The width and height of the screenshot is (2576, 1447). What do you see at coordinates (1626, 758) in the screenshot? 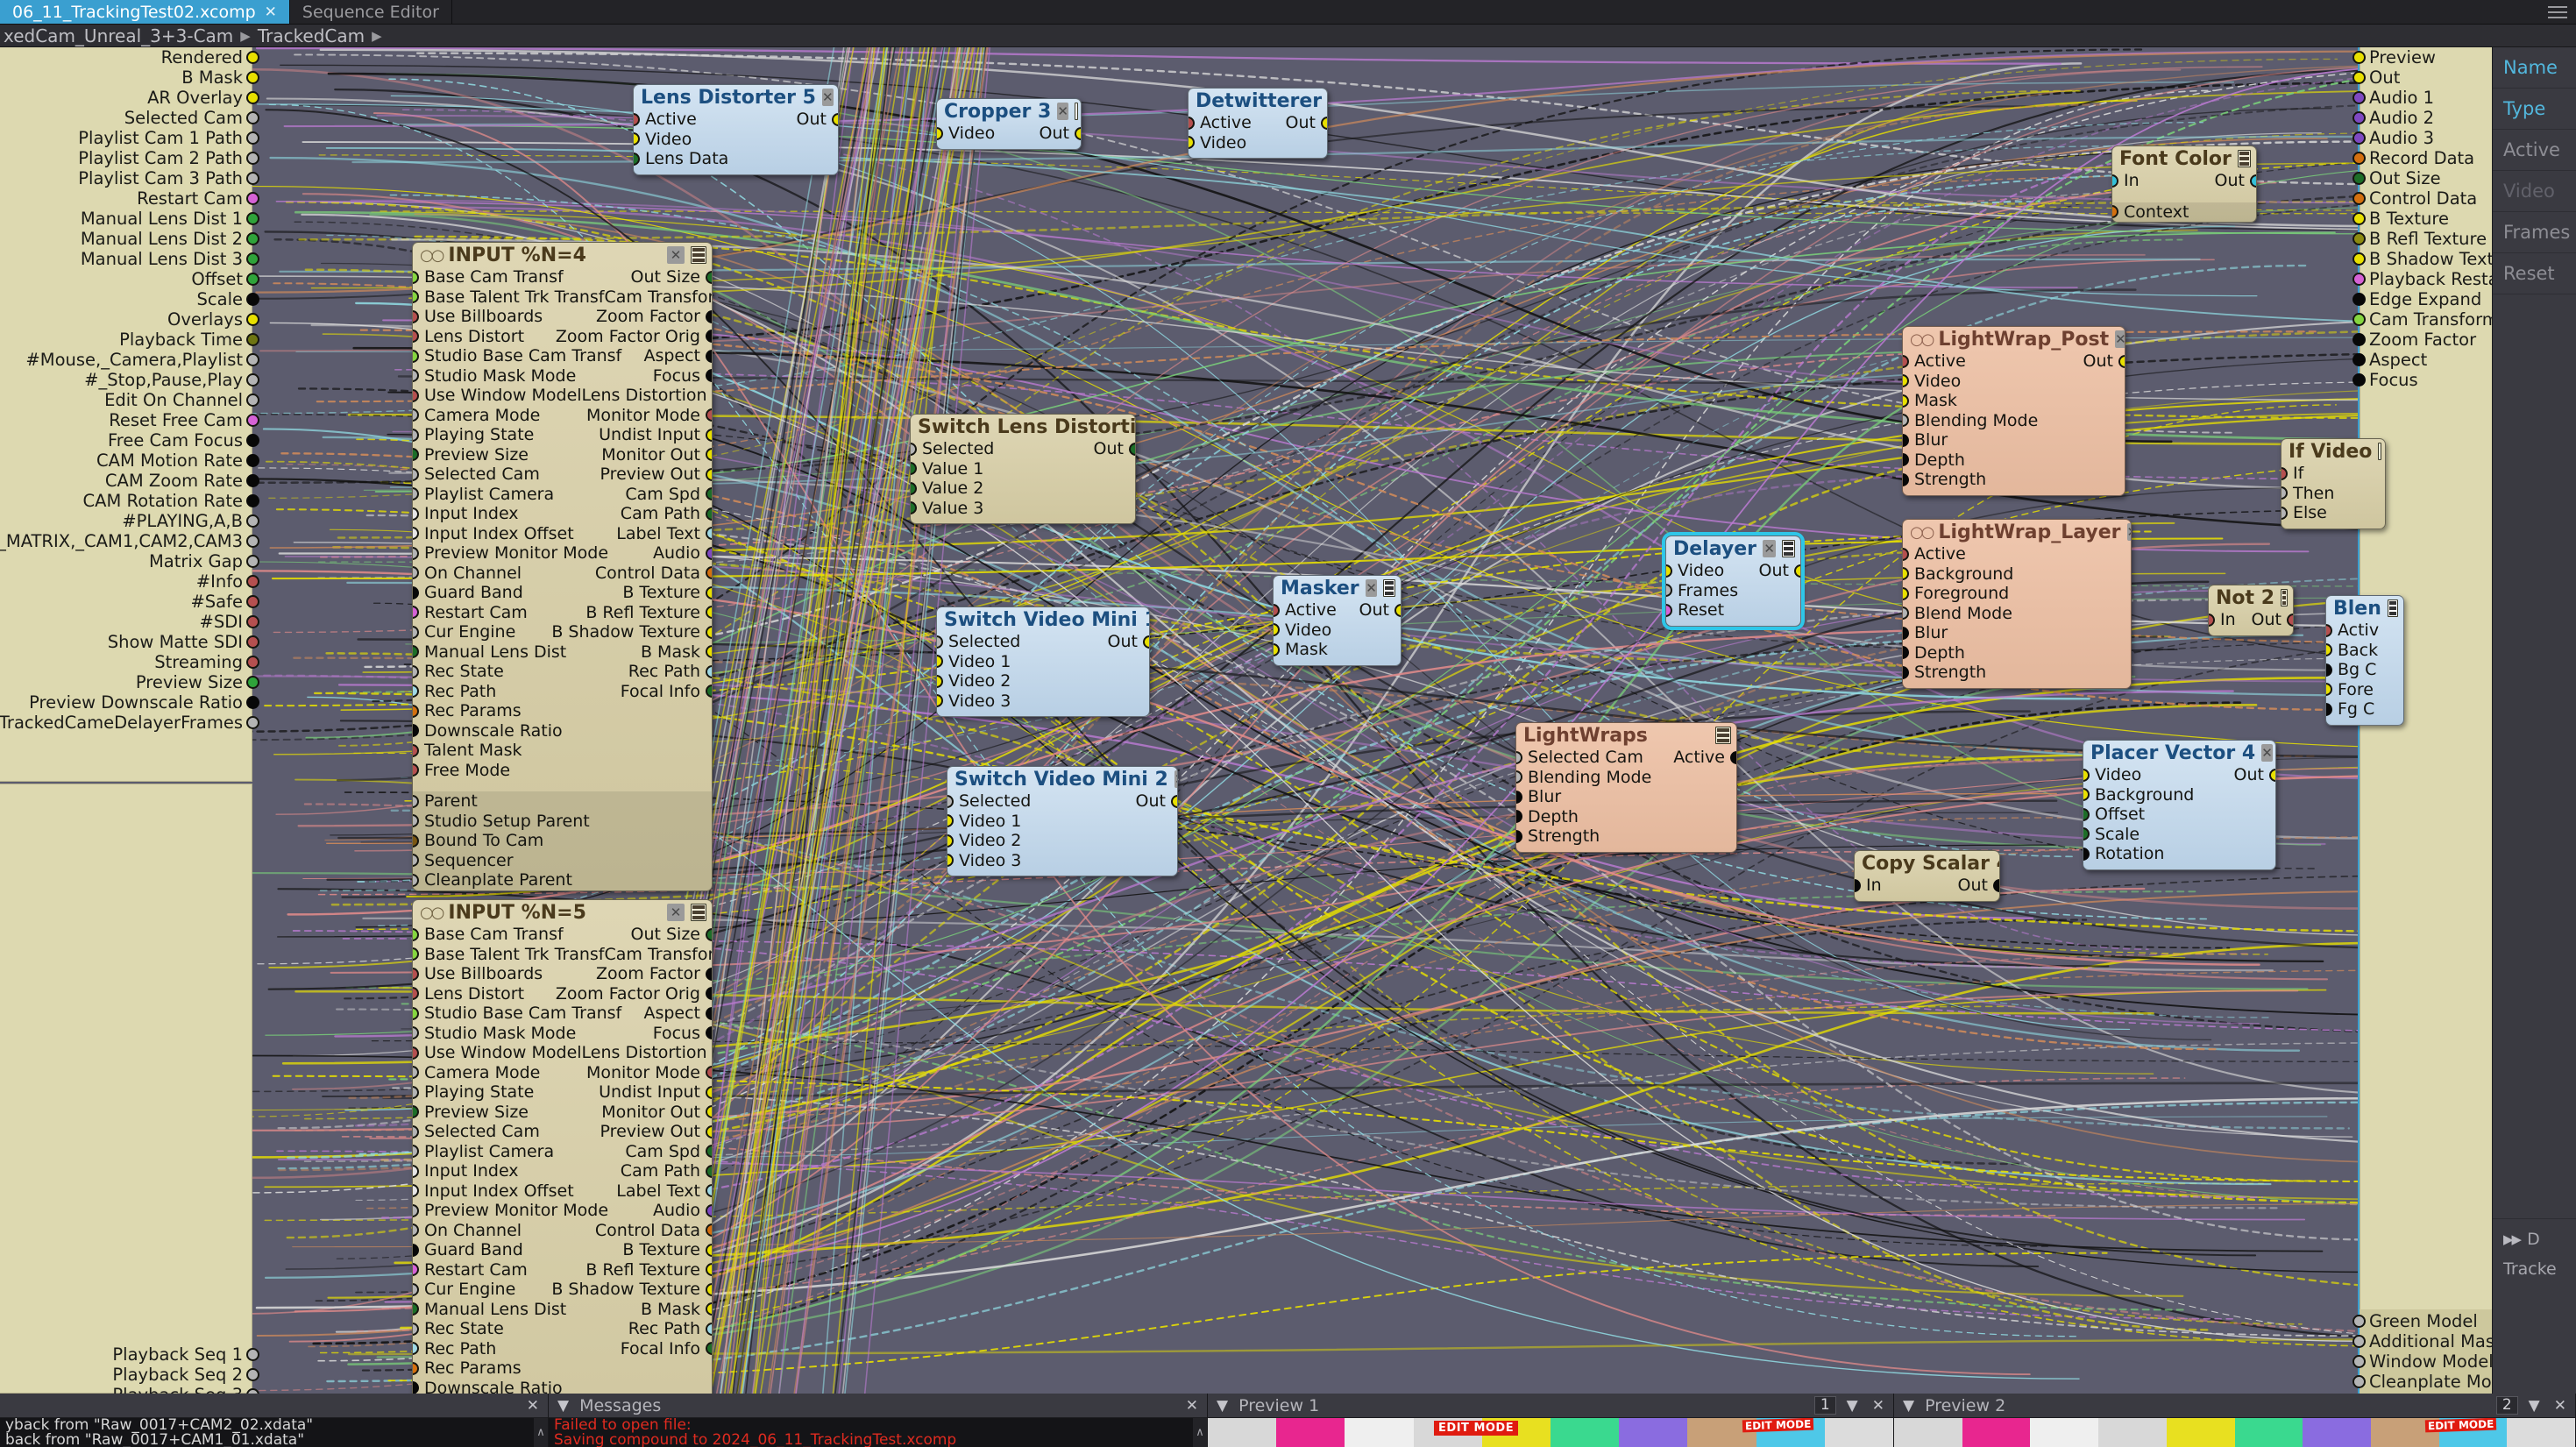
I see `node-port-row: Selected Cam Active` at bounding box center [1626, 758].